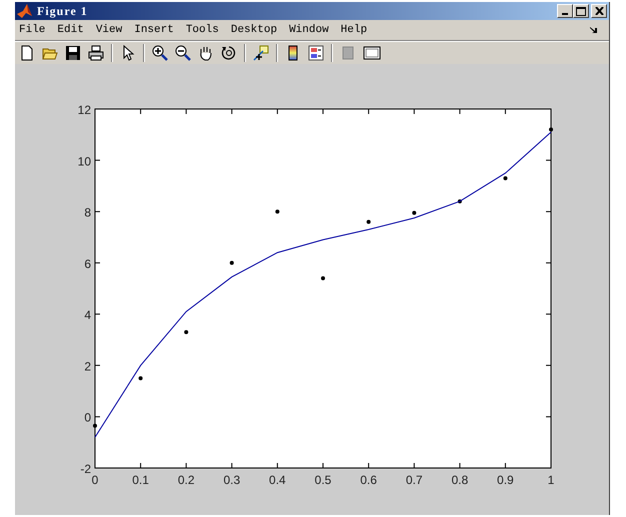 The width and height of the screenshot is (626, 517). What do you see at coordinates (186, 480) in the screenshot?
I see `tick-label: 0.2` at bounding box center [186, 480].